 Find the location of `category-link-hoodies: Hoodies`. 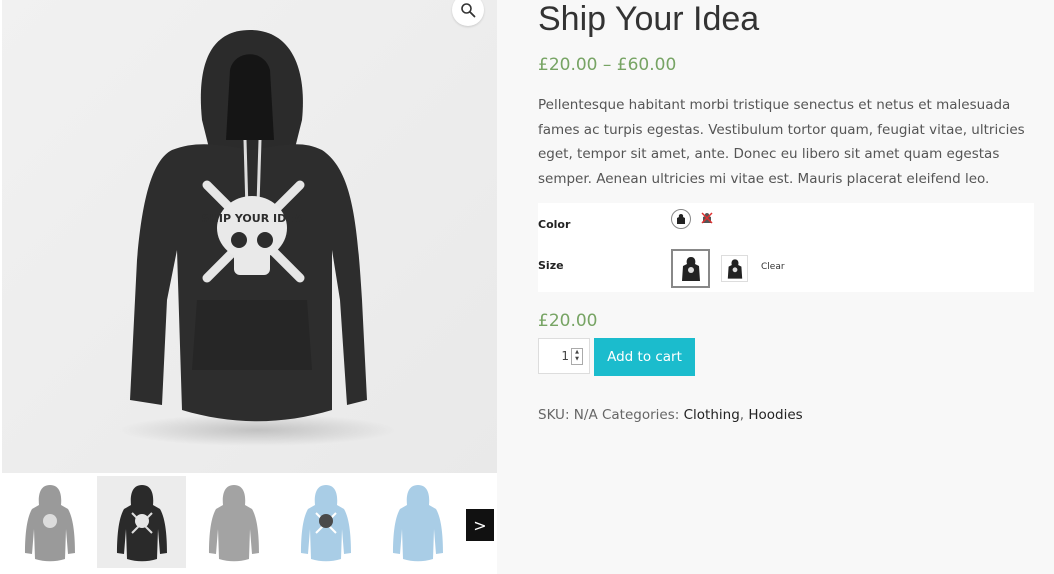

category-link-hoodies: Hoodies is located at coordinates (775, 415).